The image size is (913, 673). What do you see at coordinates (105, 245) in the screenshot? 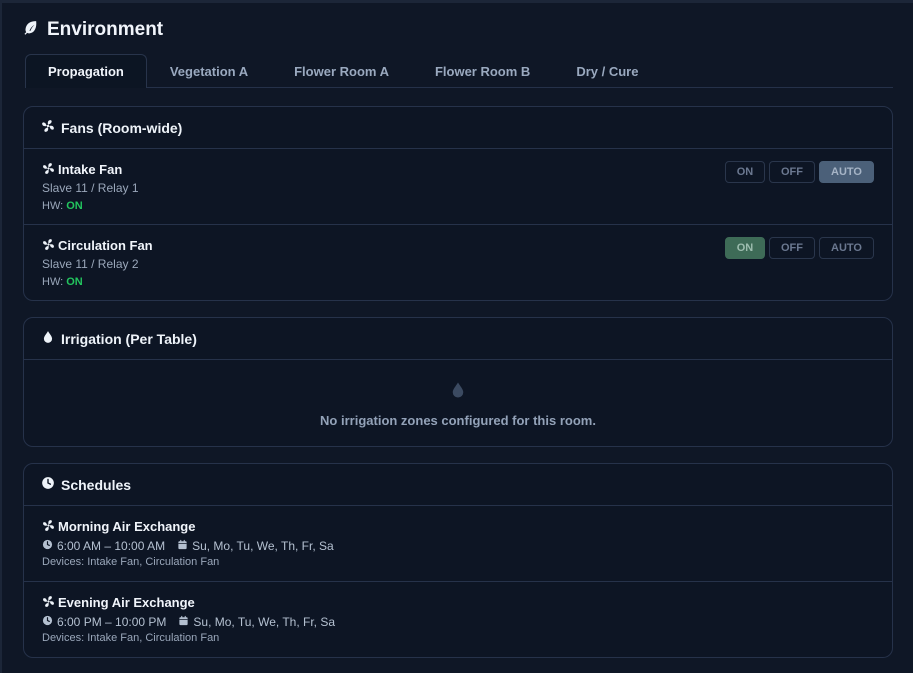
I see `fan-name: Circulation Fan` at bounding box center [105, 245].